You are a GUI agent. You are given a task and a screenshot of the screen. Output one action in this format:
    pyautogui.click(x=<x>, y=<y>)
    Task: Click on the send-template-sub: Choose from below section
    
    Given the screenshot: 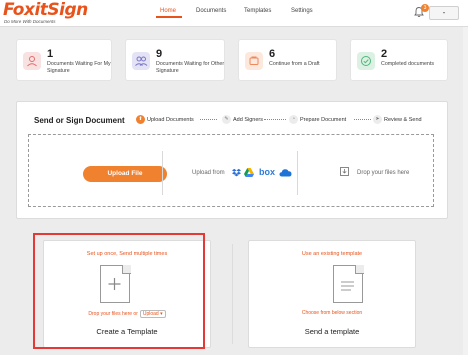 What is the action you would take?
    pyautogui.click(x=332, y=313)
    